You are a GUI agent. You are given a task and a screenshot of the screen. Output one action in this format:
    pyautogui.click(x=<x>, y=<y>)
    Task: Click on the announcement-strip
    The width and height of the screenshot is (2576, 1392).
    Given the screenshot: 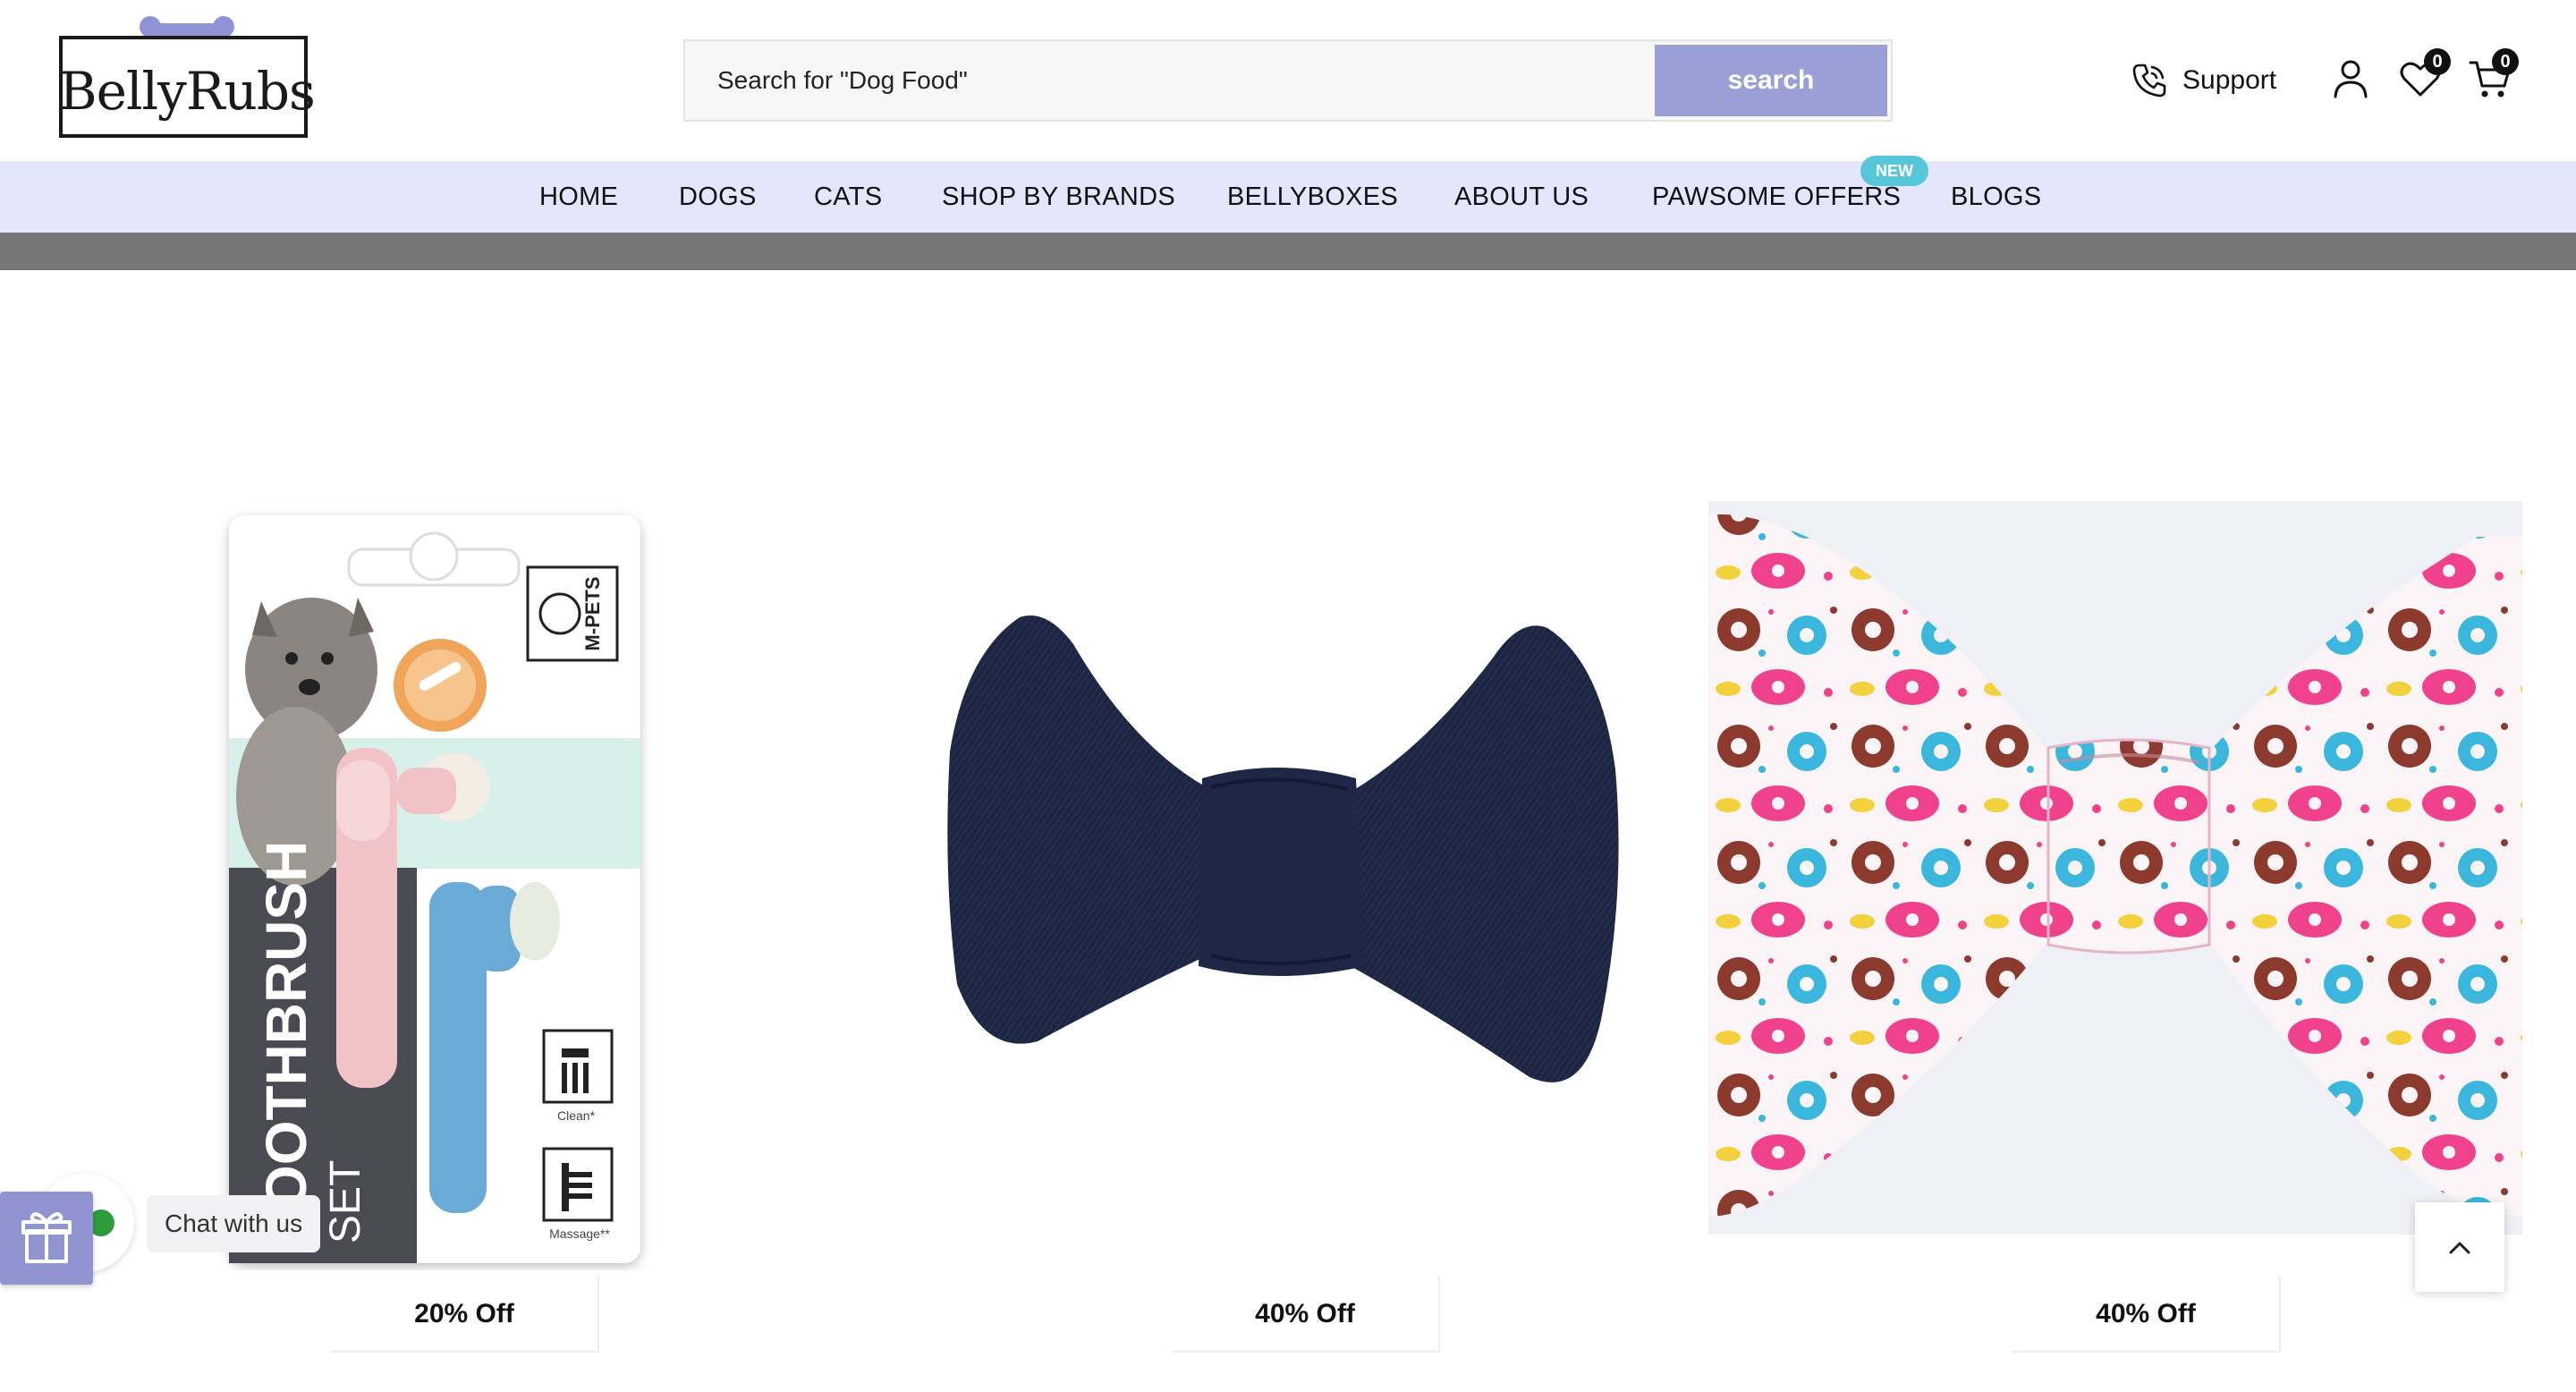 What is the action you would take?
    pyautogui.click(x=1288, y=251)
    